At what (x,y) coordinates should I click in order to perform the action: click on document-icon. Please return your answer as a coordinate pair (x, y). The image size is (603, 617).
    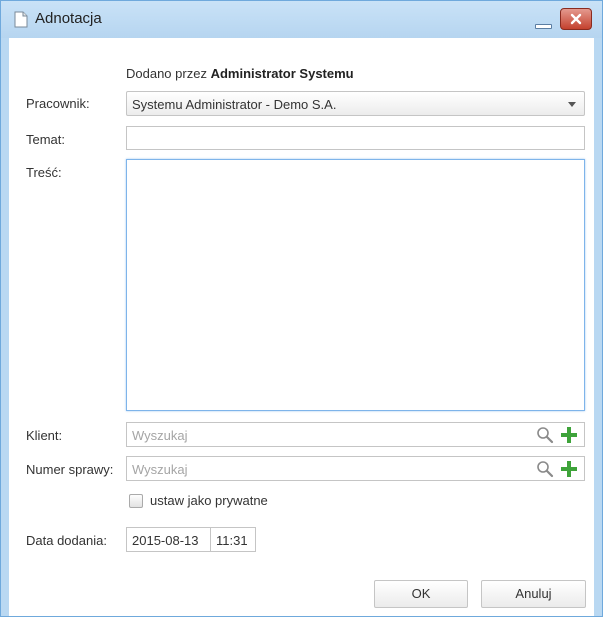
    Looking at the image, I should click on (21, 19).